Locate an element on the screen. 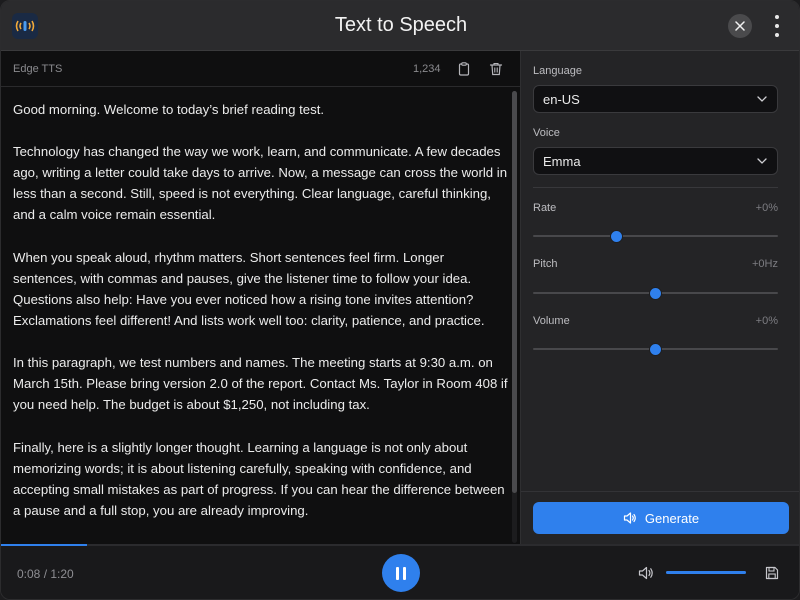 The image size is (800, 600). editor-header: Edge TTS 1,234 is located at coordinates (260, 69).